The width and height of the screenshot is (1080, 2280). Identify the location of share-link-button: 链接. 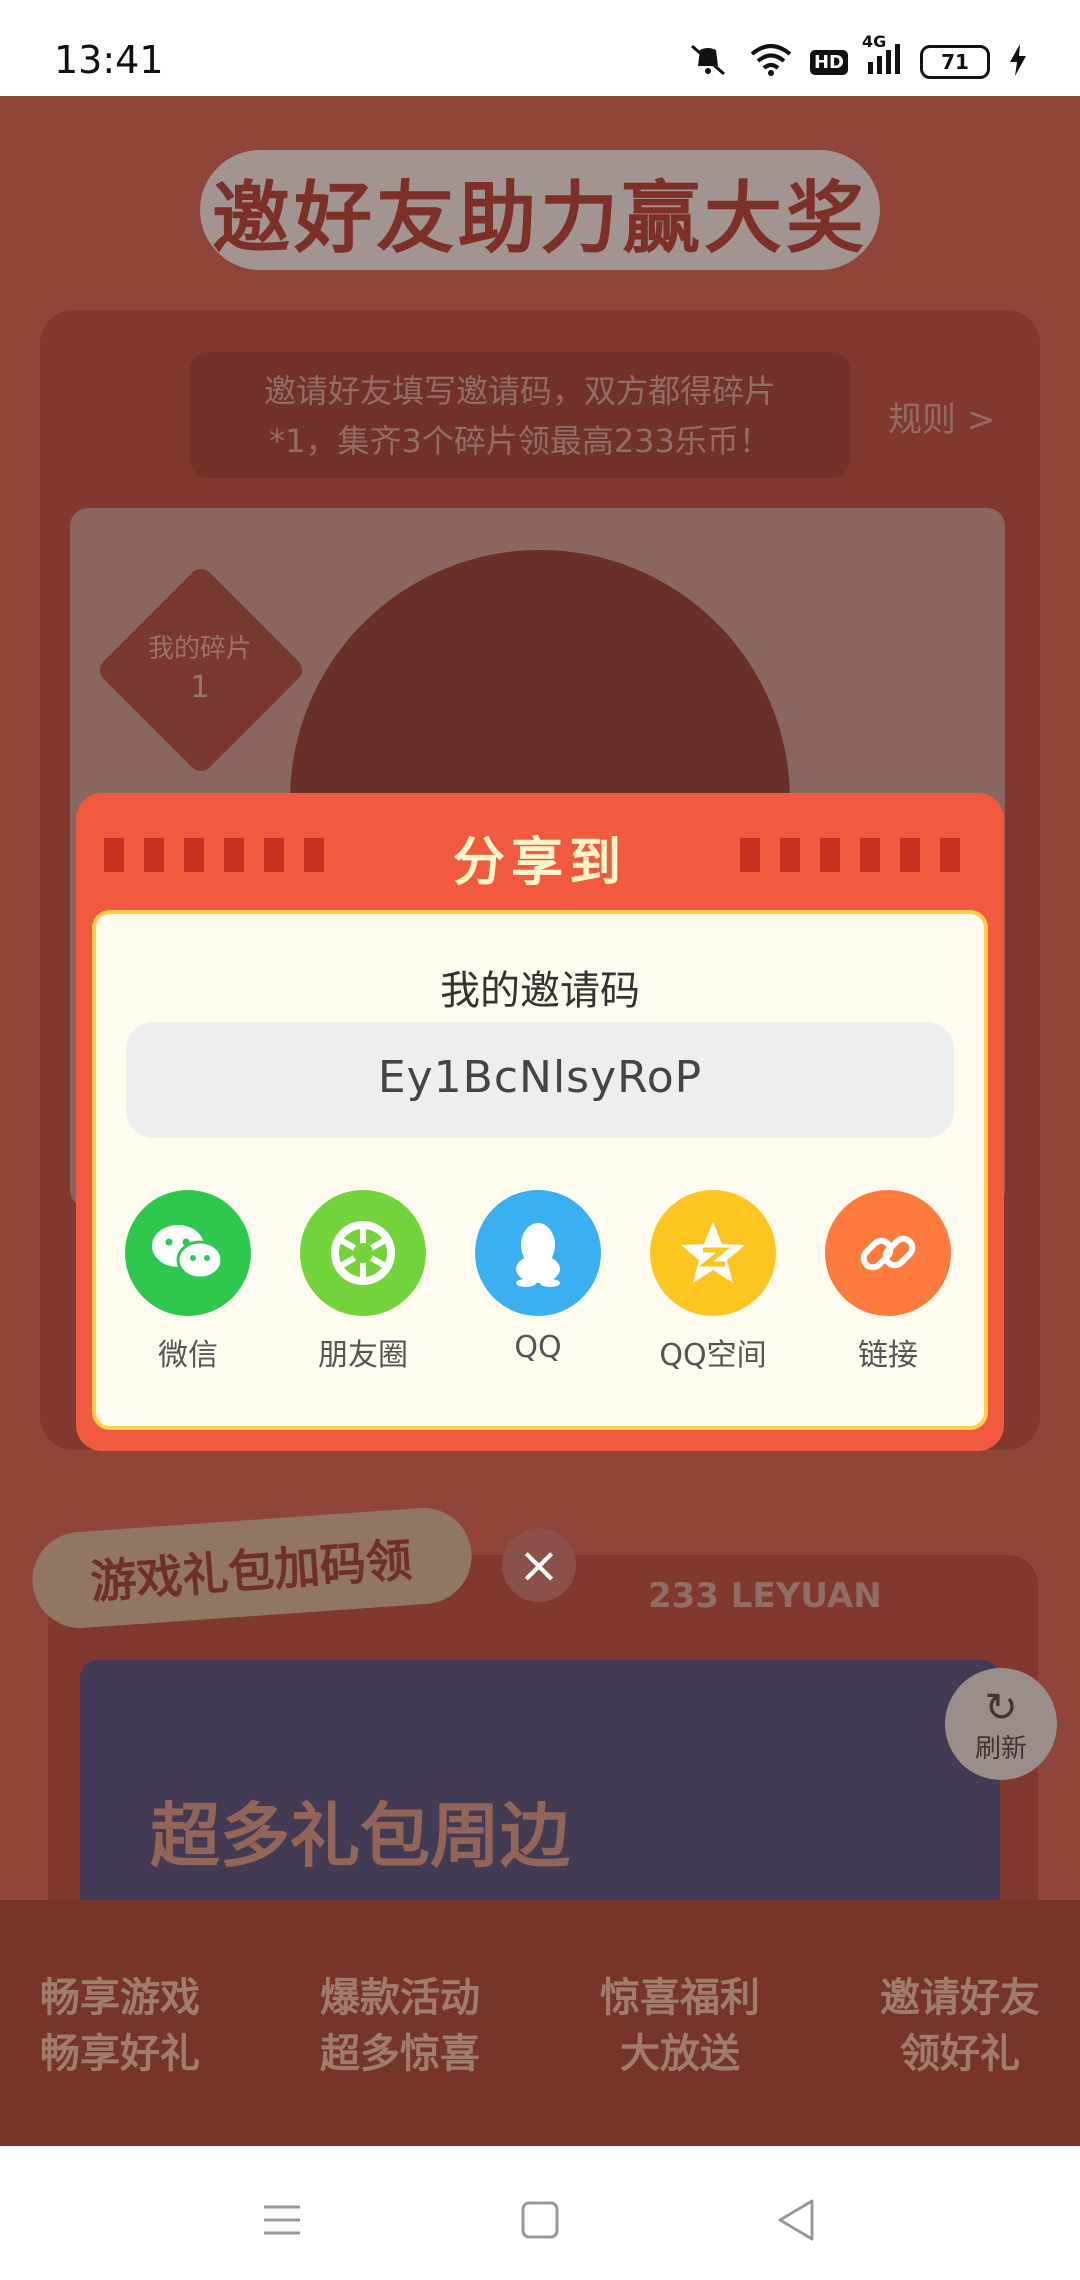
(888, 1282).